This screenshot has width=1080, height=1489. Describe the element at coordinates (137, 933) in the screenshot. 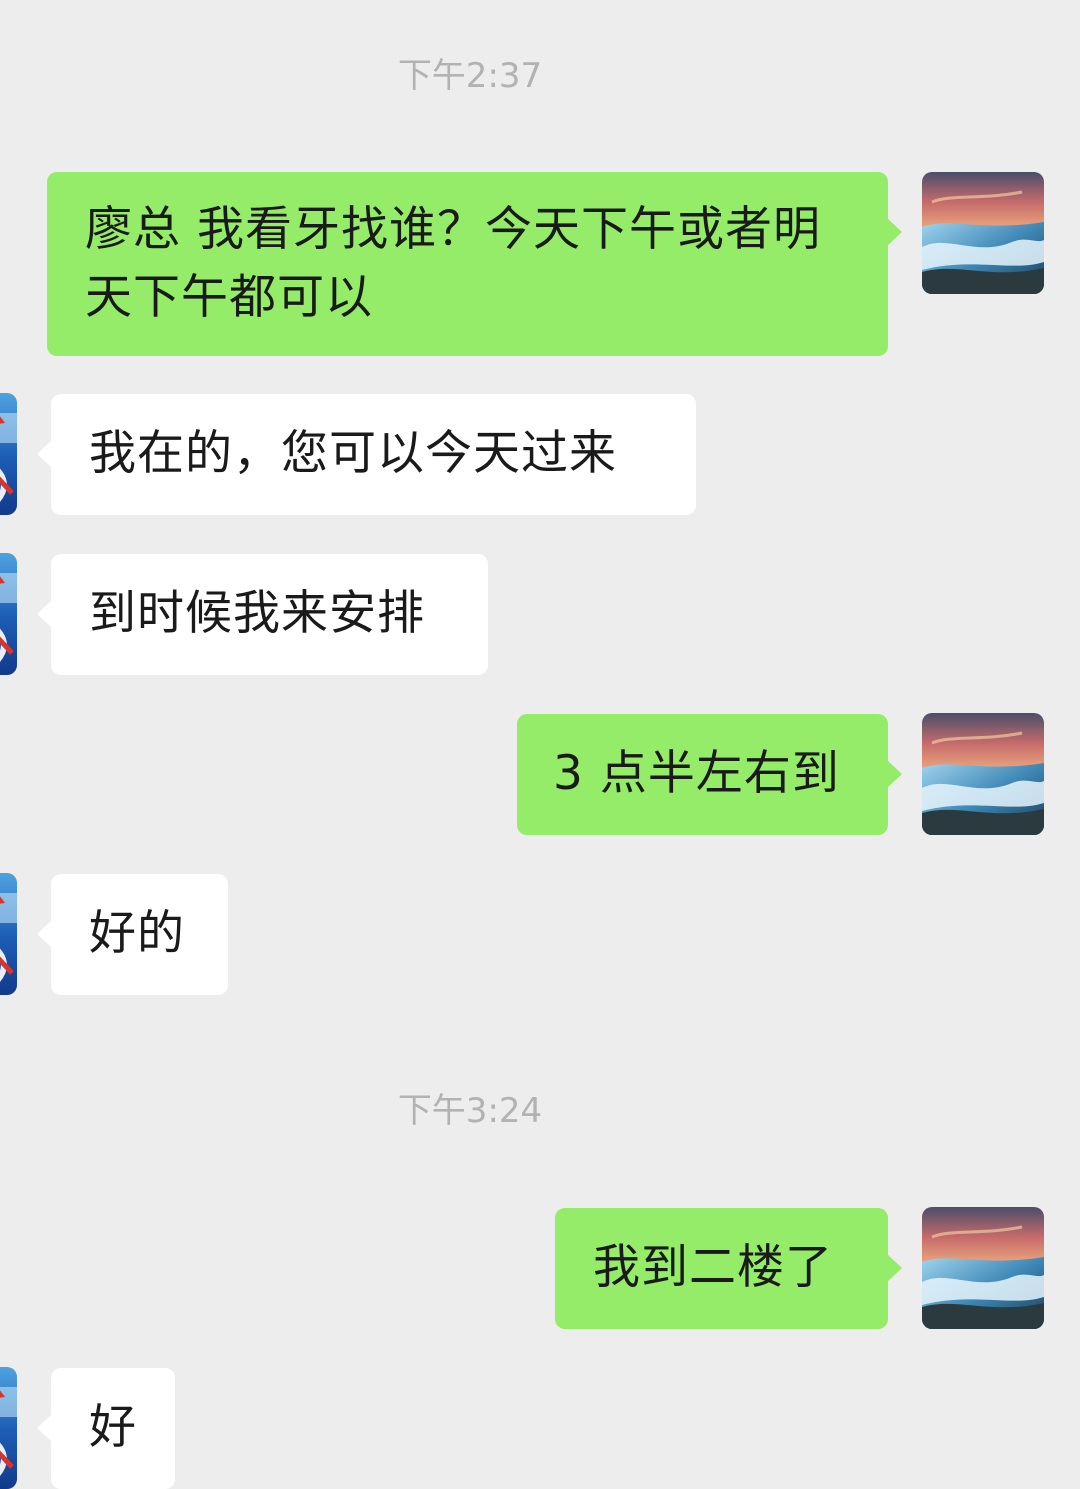

I see `message-text: 好的` at that location.